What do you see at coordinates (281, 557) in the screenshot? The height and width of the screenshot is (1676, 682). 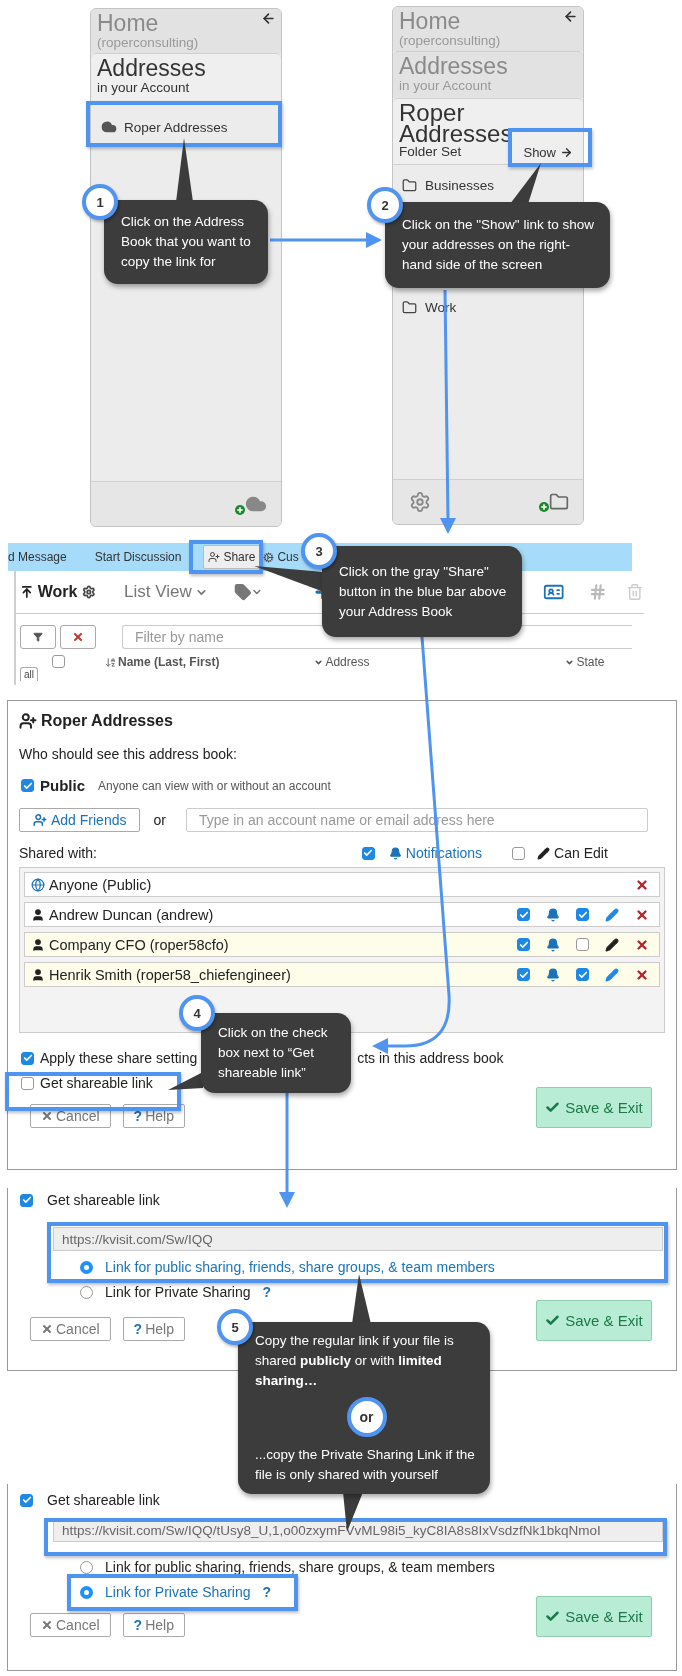 I see `toolbar-link: Cus` at bounding box center [281, 557].